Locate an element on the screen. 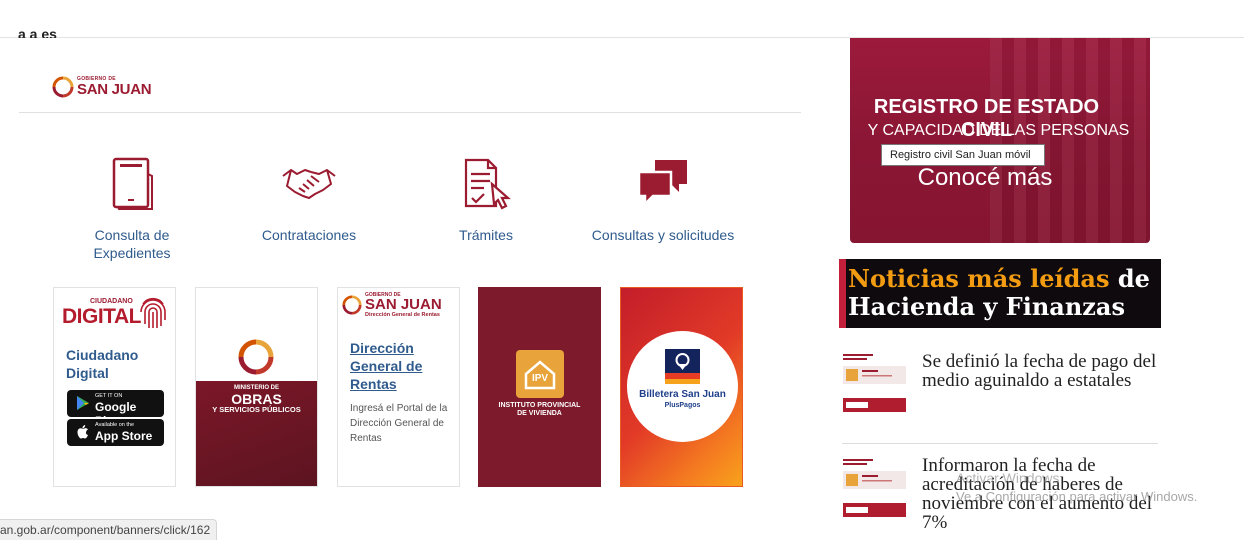 Image resolution: width=1244 pixels, height=540 pixels. billetera-sub: PlusPagos is located at coordinates (682, 405).